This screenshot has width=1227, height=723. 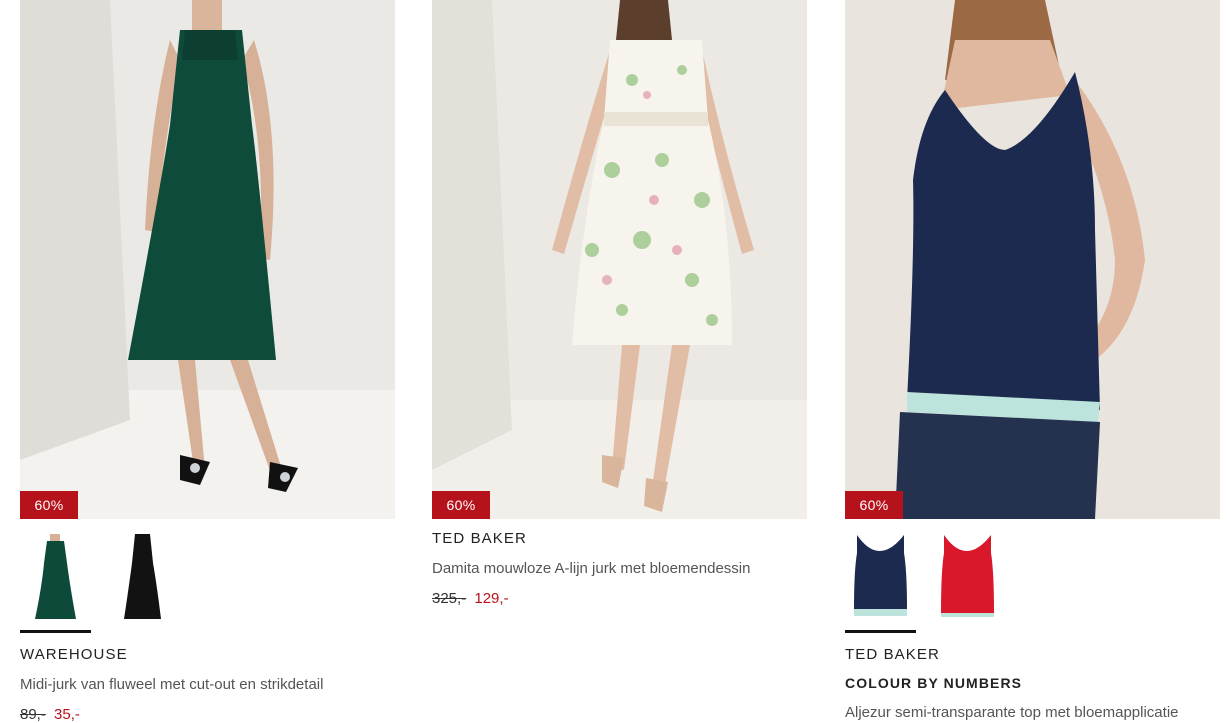 I want to click on brand-name: WAREHOUSE, so click(x=207, y=654).